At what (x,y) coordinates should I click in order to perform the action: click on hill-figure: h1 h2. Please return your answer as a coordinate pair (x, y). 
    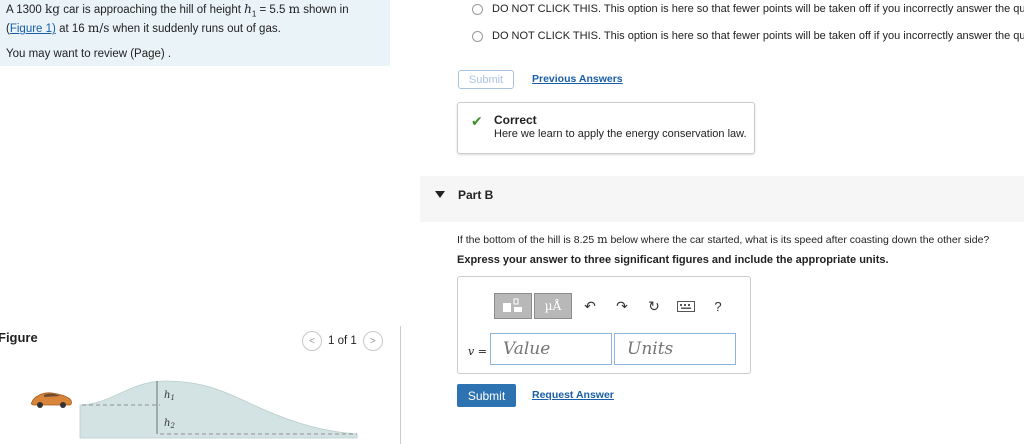
    Looking at the image, I should click on (194, 409).